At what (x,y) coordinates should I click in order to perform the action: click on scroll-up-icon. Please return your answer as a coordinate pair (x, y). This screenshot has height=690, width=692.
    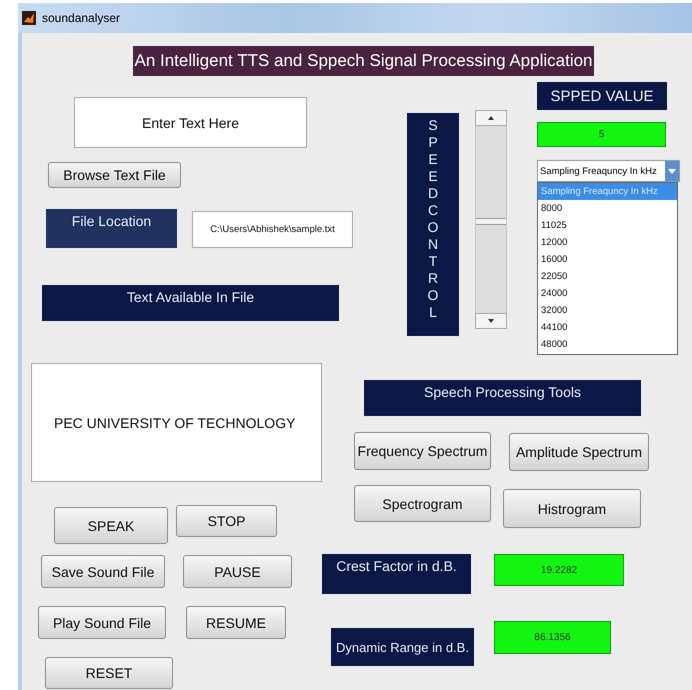
    Looking at the image, I should click on (491, 118).